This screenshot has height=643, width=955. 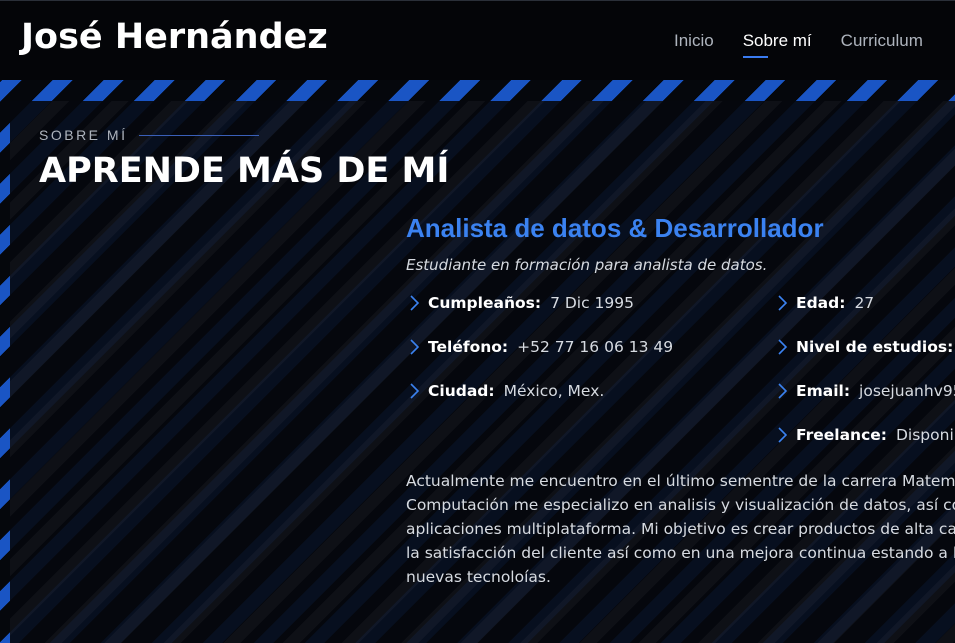 I want to click on main-nav: Inicio Sobre mí Curriculum, so click(x=813, y=44).